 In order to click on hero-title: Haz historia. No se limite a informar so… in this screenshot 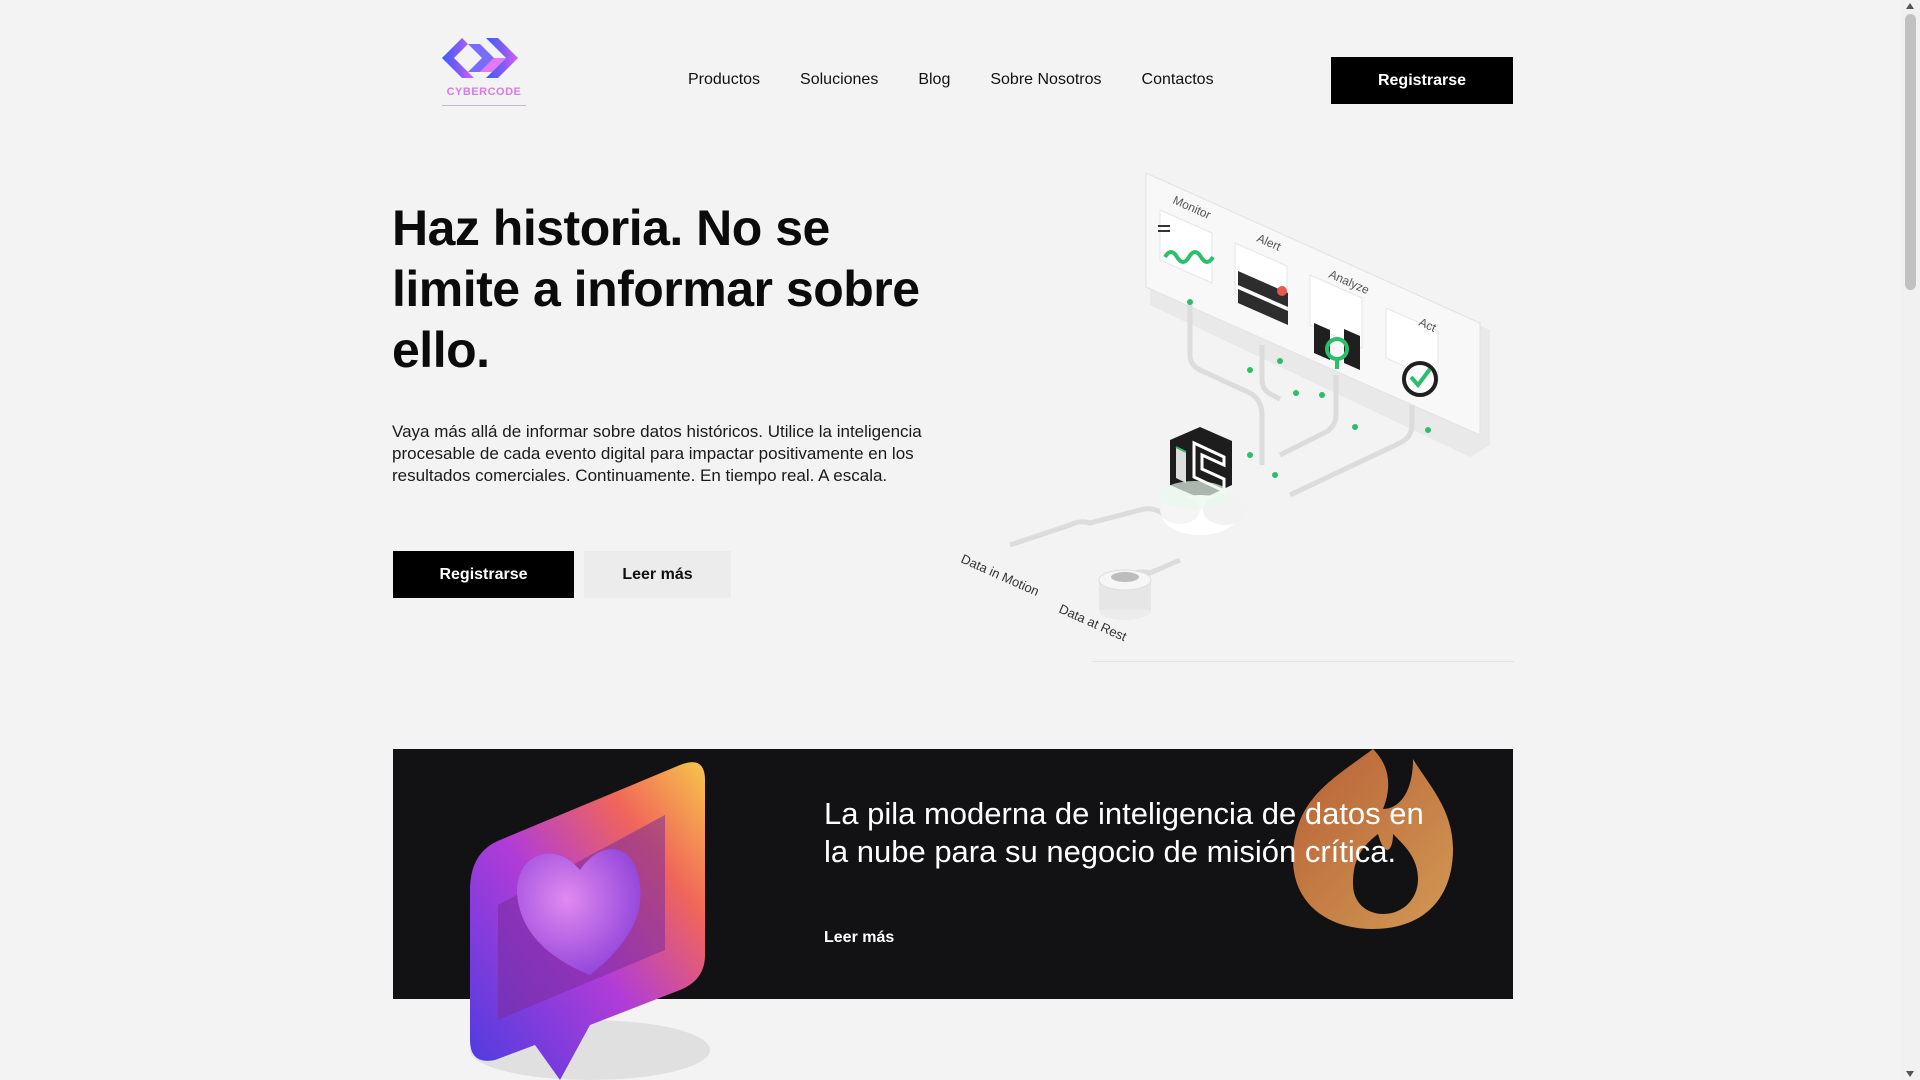, I will do `click(656, 289)`.